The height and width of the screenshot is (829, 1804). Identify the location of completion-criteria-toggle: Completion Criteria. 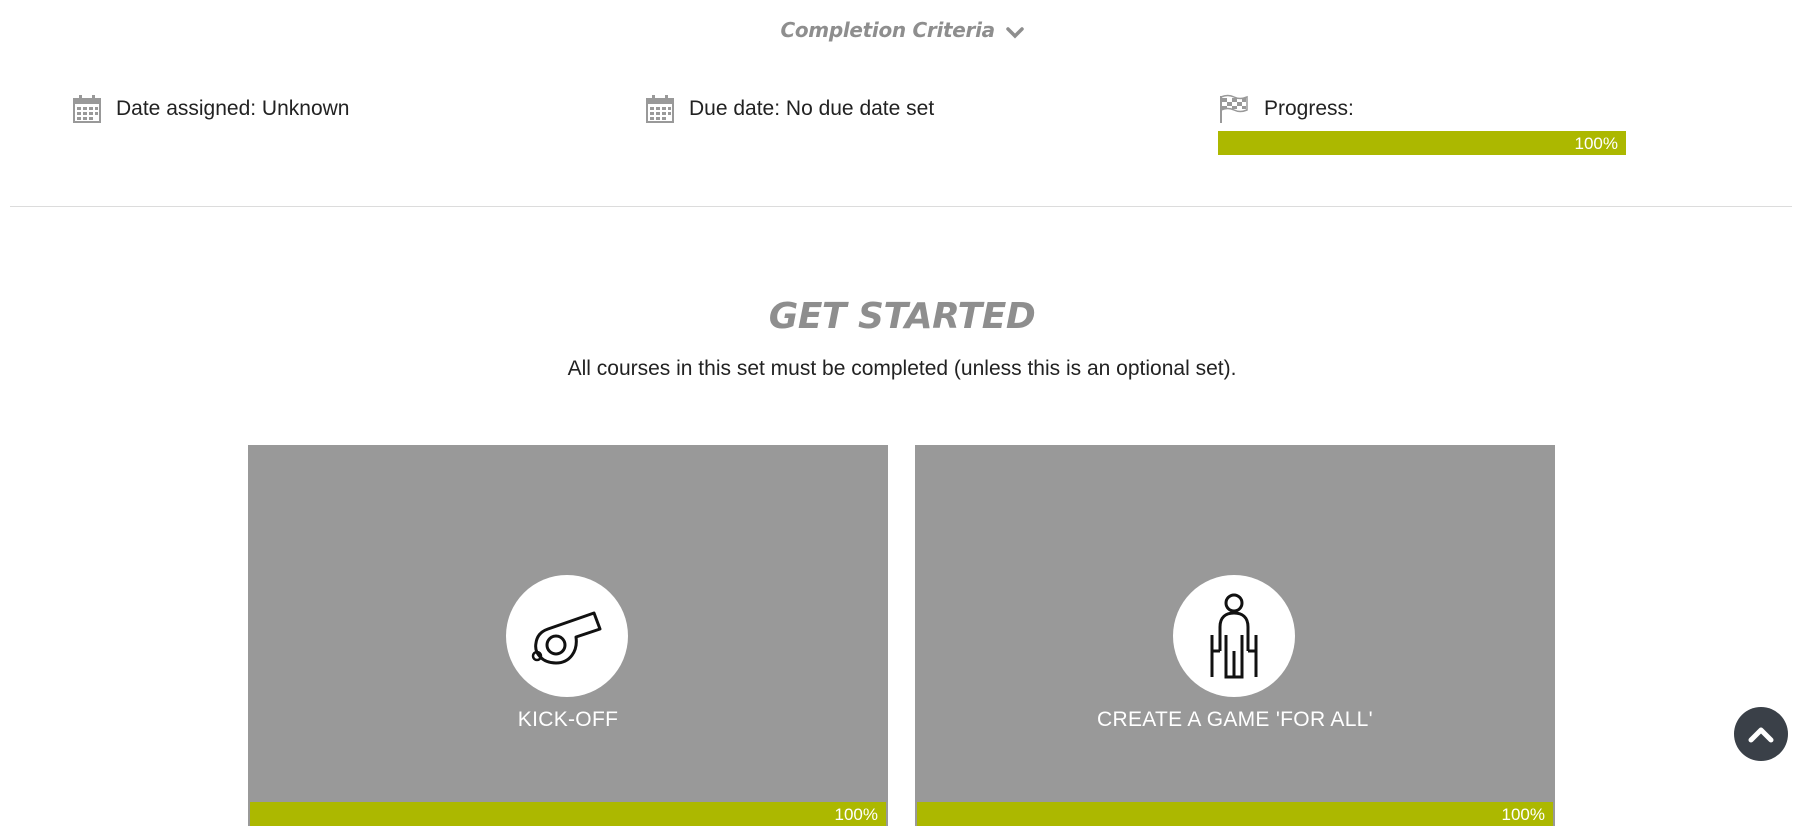
(902, 31).